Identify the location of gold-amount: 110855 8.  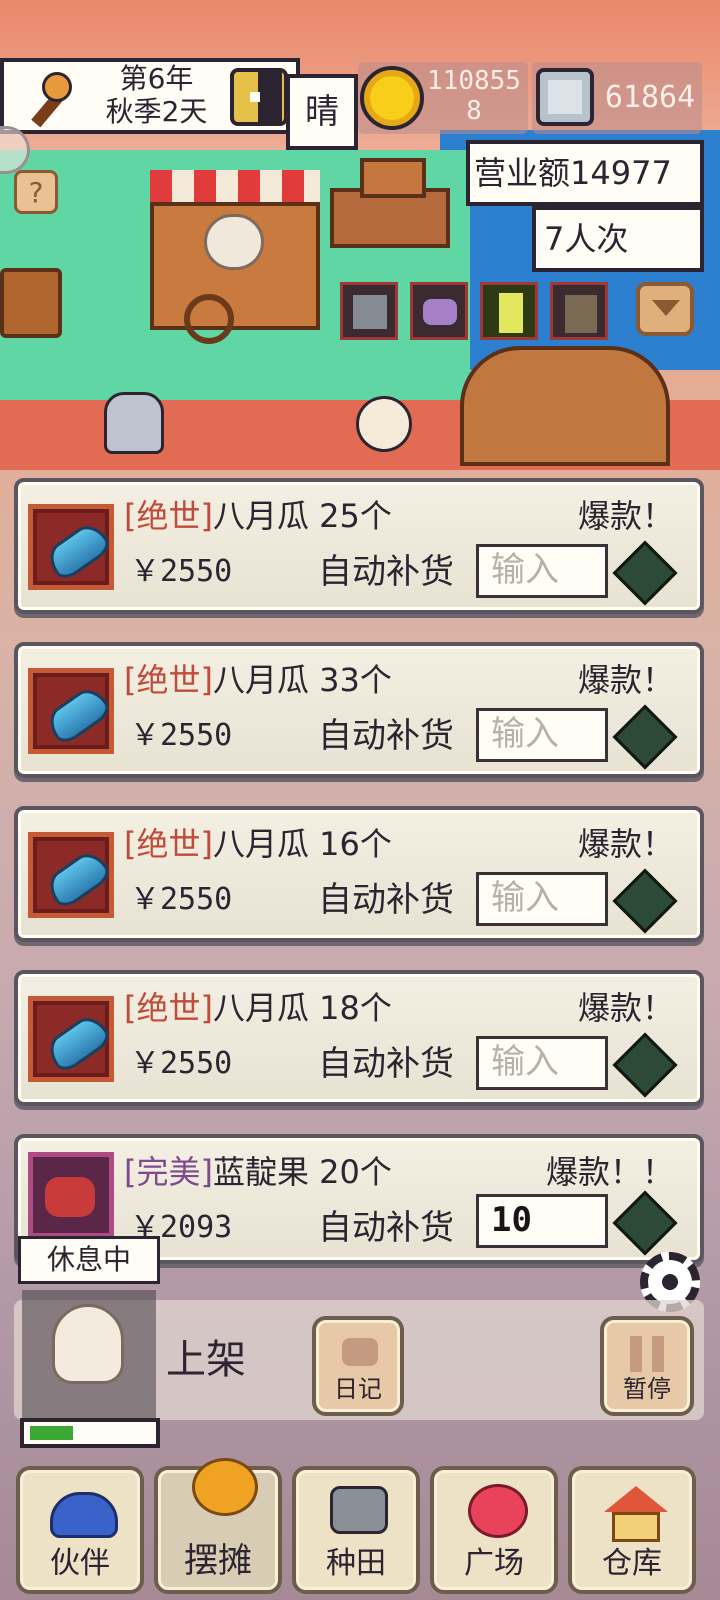
(474, 96).